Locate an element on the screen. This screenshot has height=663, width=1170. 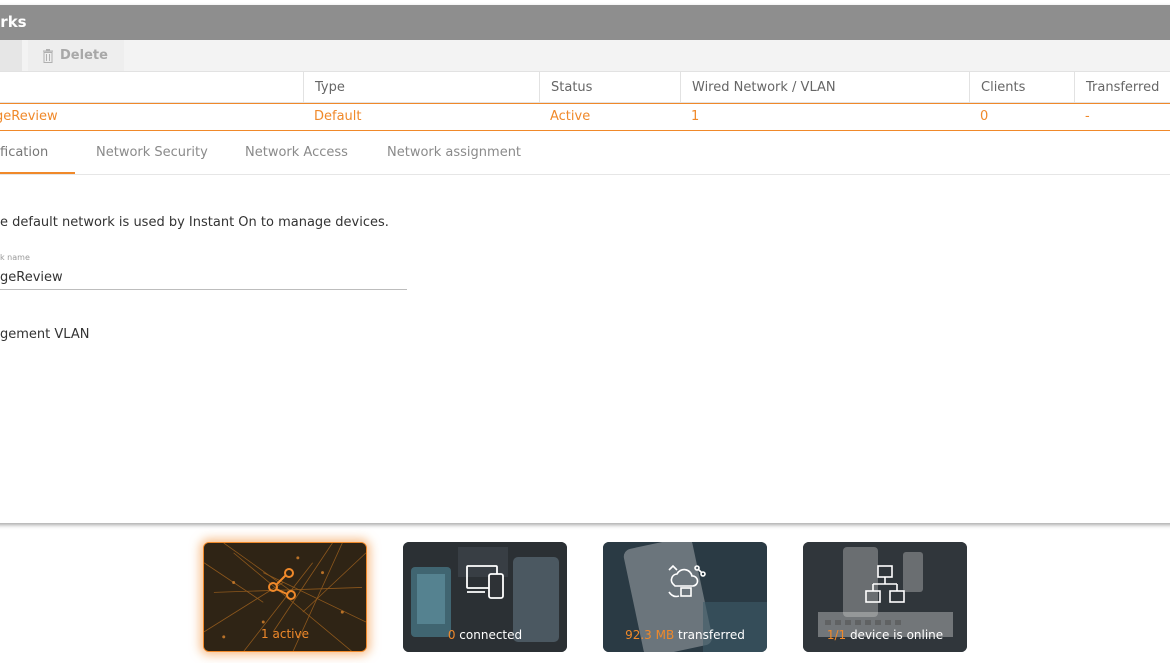
delete-label: Delete is located at coordinates (84, 55).